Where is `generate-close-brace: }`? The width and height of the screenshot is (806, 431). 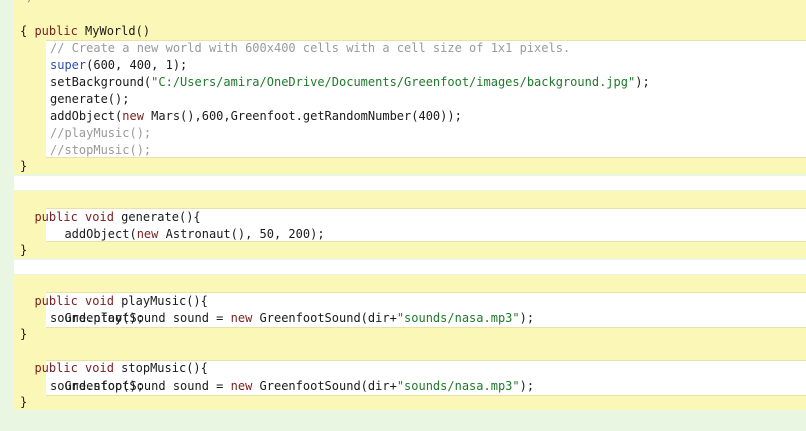
generate-close-brace: } is located at coordinates (24, 250).